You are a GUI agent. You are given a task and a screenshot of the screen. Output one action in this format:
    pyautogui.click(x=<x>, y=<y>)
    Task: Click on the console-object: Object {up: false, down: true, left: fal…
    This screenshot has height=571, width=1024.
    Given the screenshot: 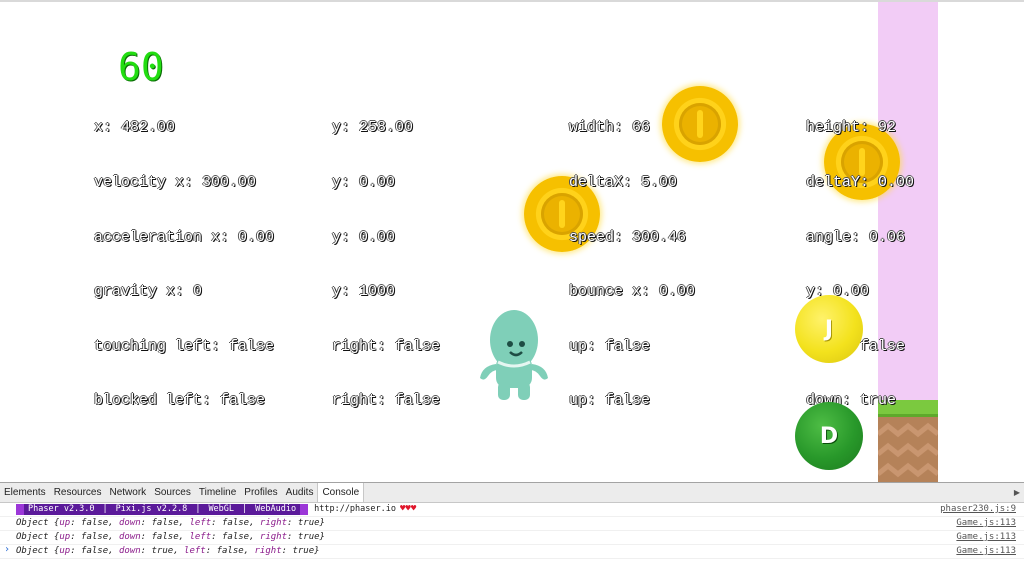 What is the action you would take?
    pyautogui.click(x=168, y=551)
    